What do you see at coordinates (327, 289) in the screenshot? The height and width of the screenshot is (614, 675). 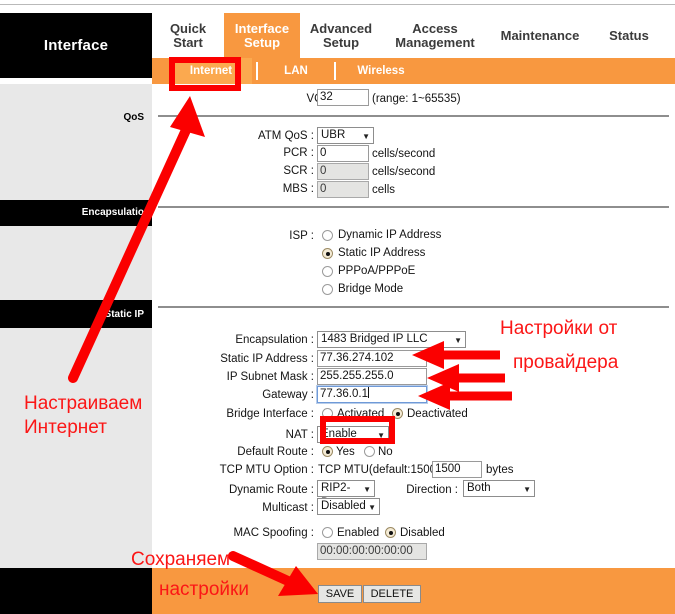 I see `isp-radio-bridge-mode` at bounding box center [327, 289].